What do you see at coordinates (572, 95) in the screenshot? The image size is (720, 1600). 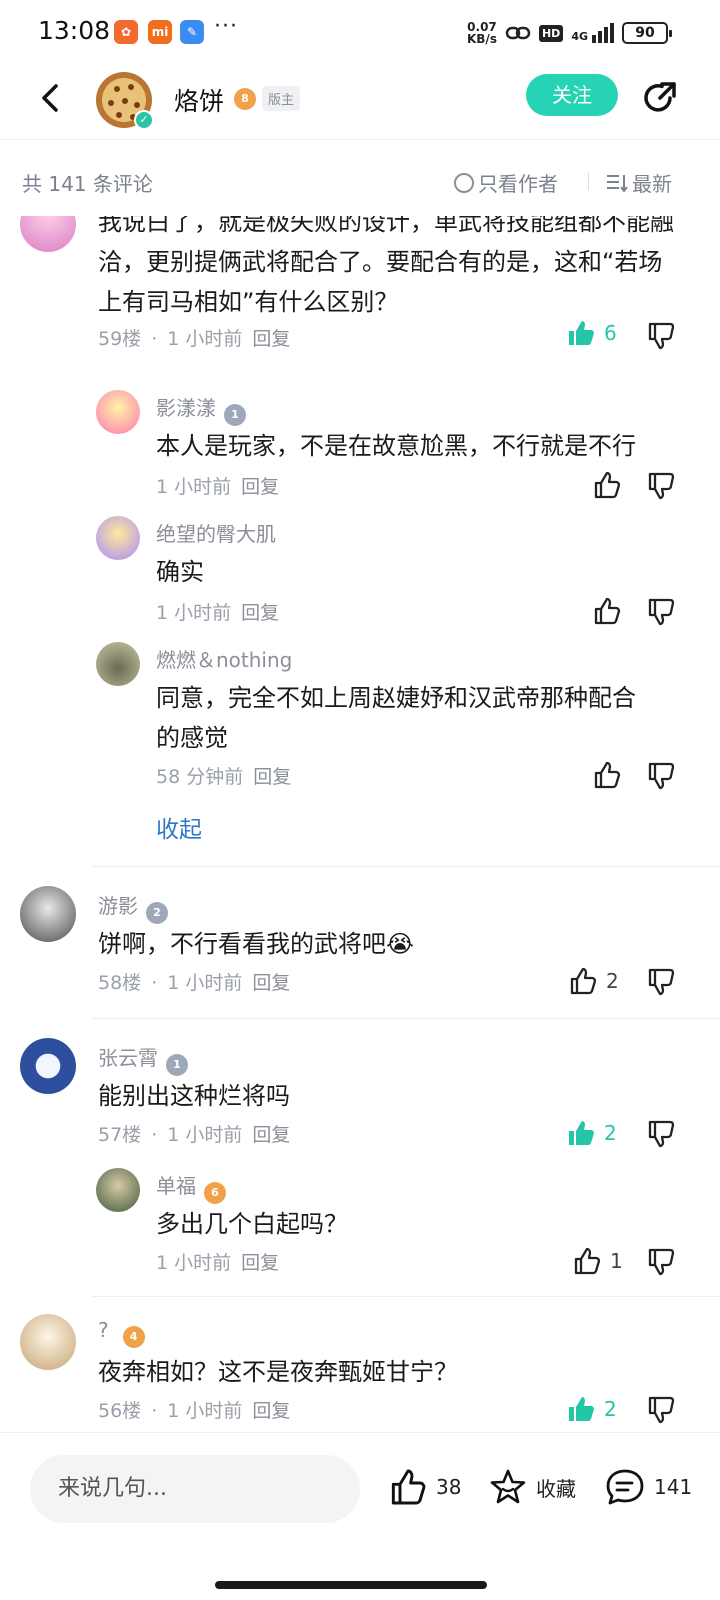 I see `follow-button: 关注` at bounding box center [572, 95].